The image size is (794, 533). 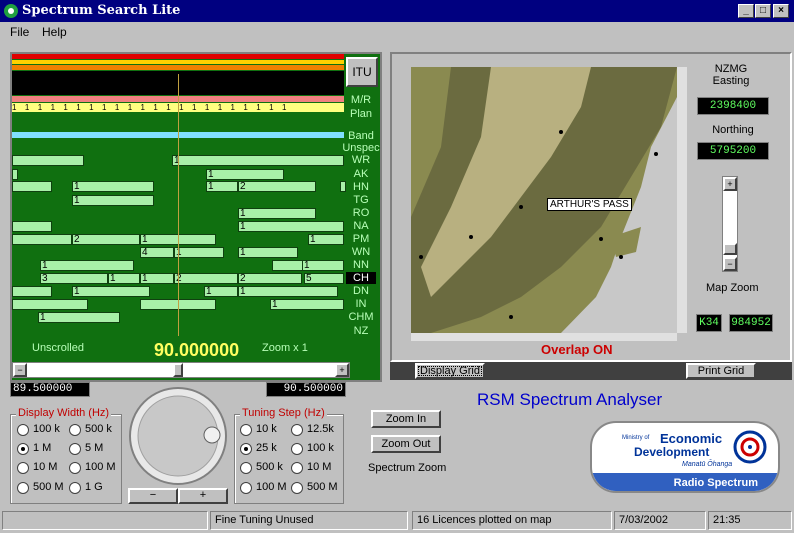 What do you see at coordinates (23, 468) in the screenshot?
I see `width-10m-radio` at bounding box center [23, 468].